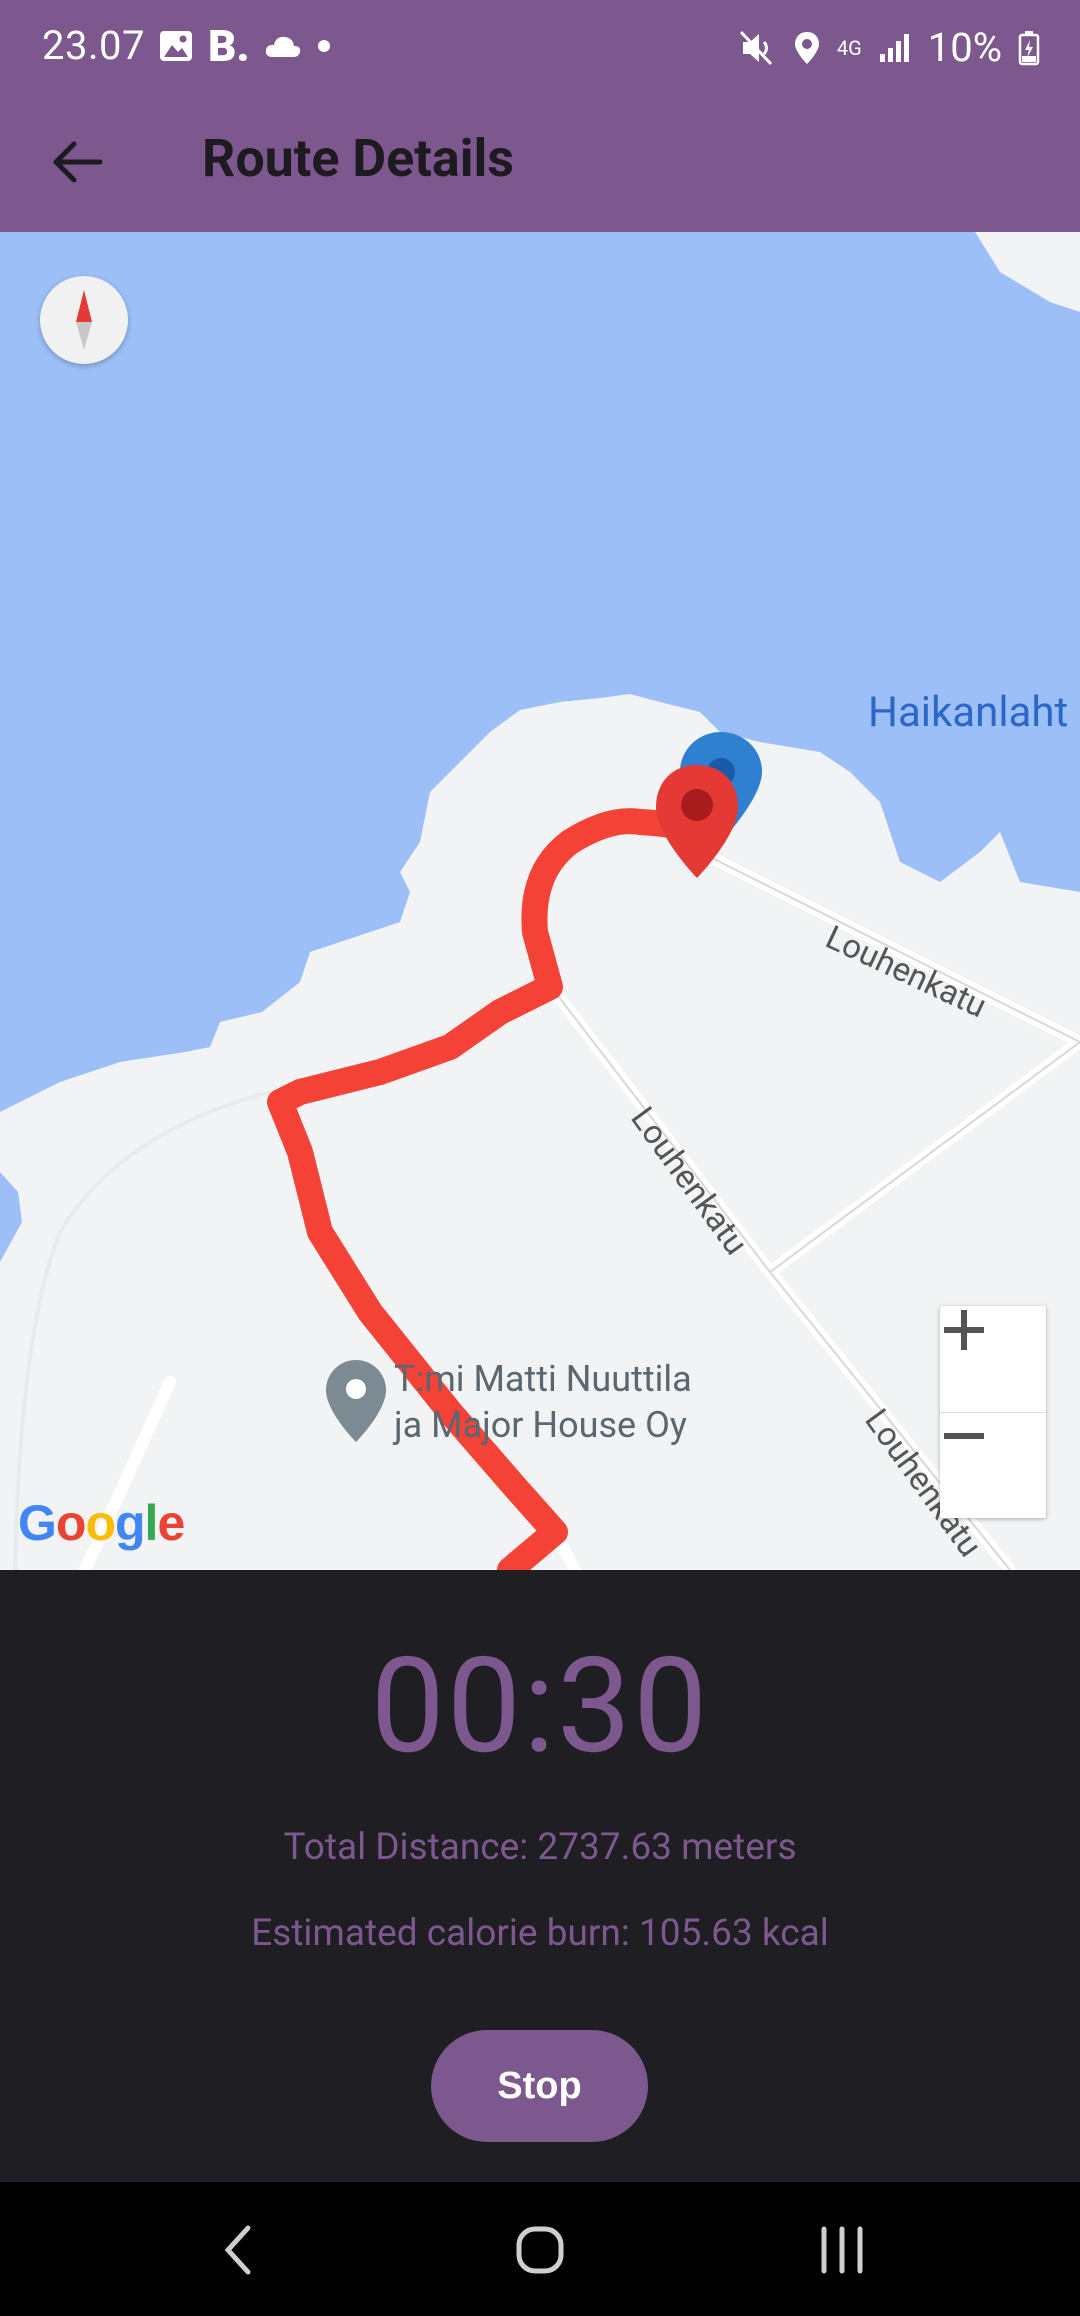 The image size is (1080, 2316). I want to click on arrow-back-icon, so click(78, 162).